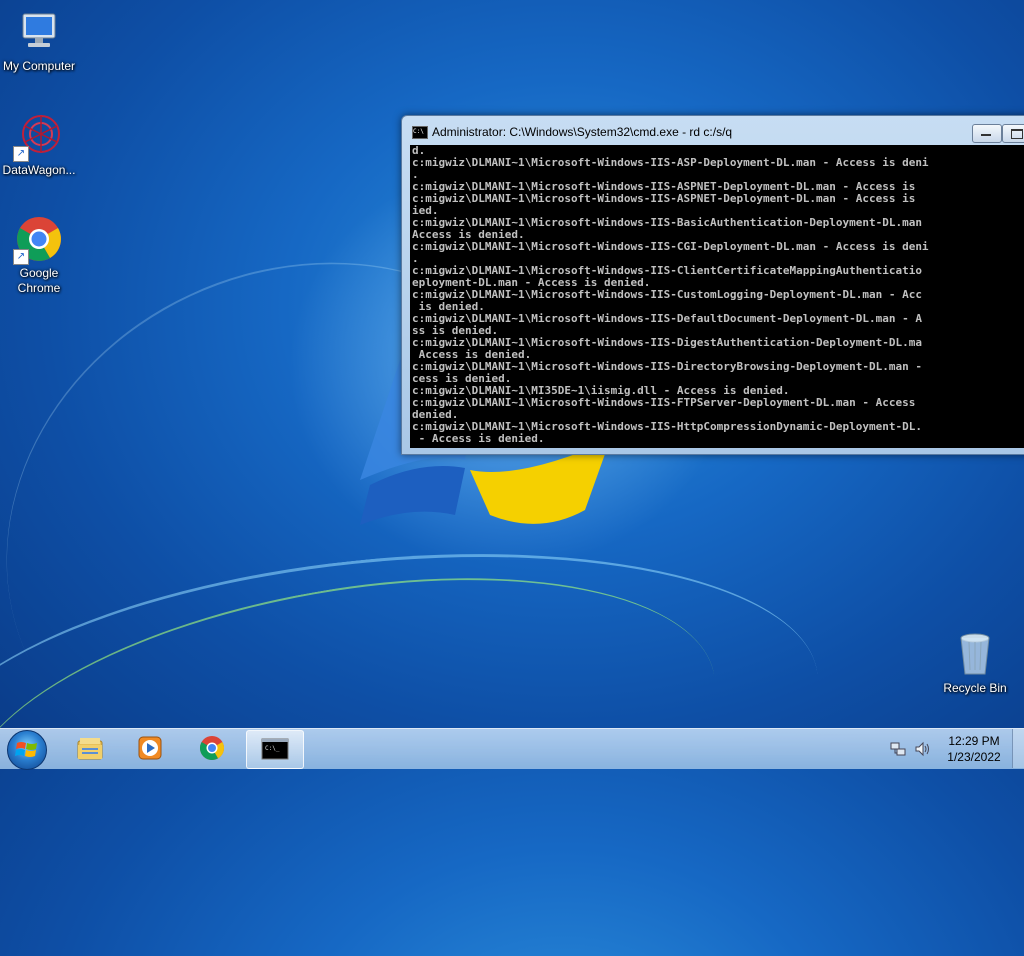  I want to click on chrome-icon: ↗, so click(38, 240).